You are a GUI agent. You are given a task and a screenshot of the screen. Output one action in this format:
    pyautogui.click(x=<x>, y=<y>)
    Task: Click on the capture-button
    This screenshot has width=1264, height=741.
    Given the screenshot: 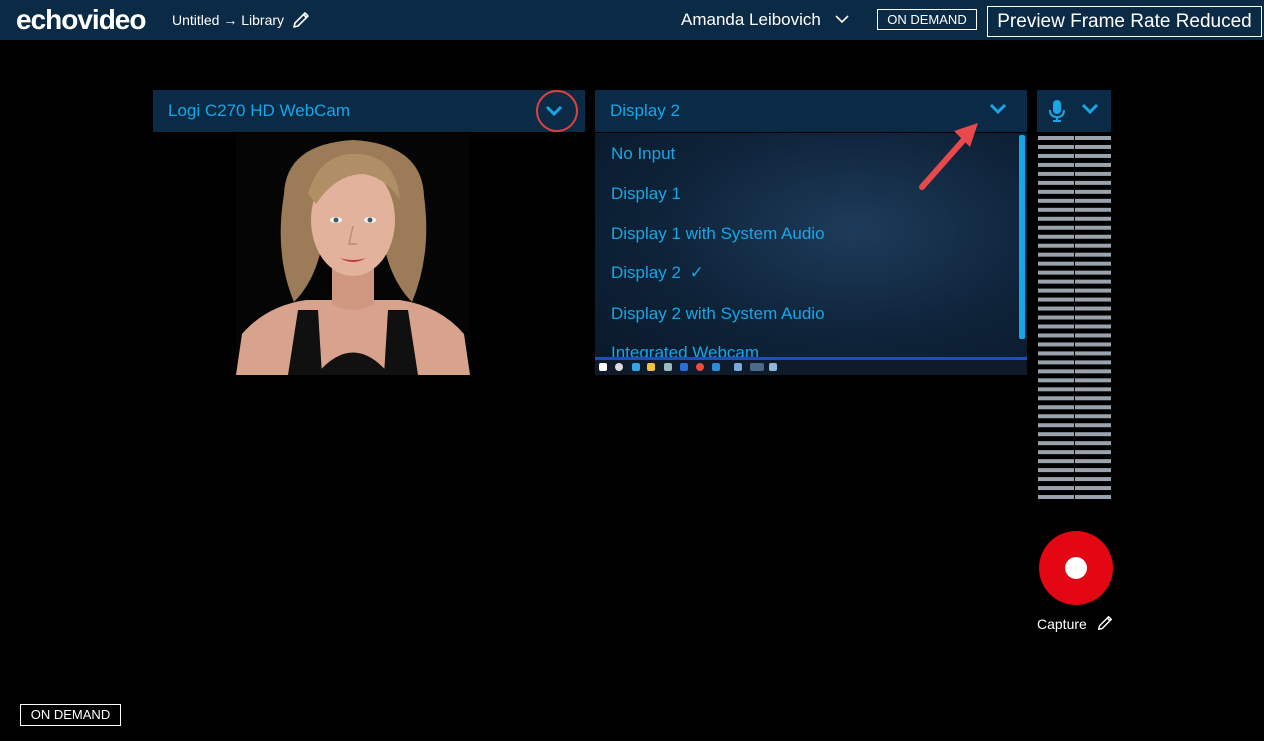 What is the action you would take?
    pyautogui.click(x=1076, y=568)
    